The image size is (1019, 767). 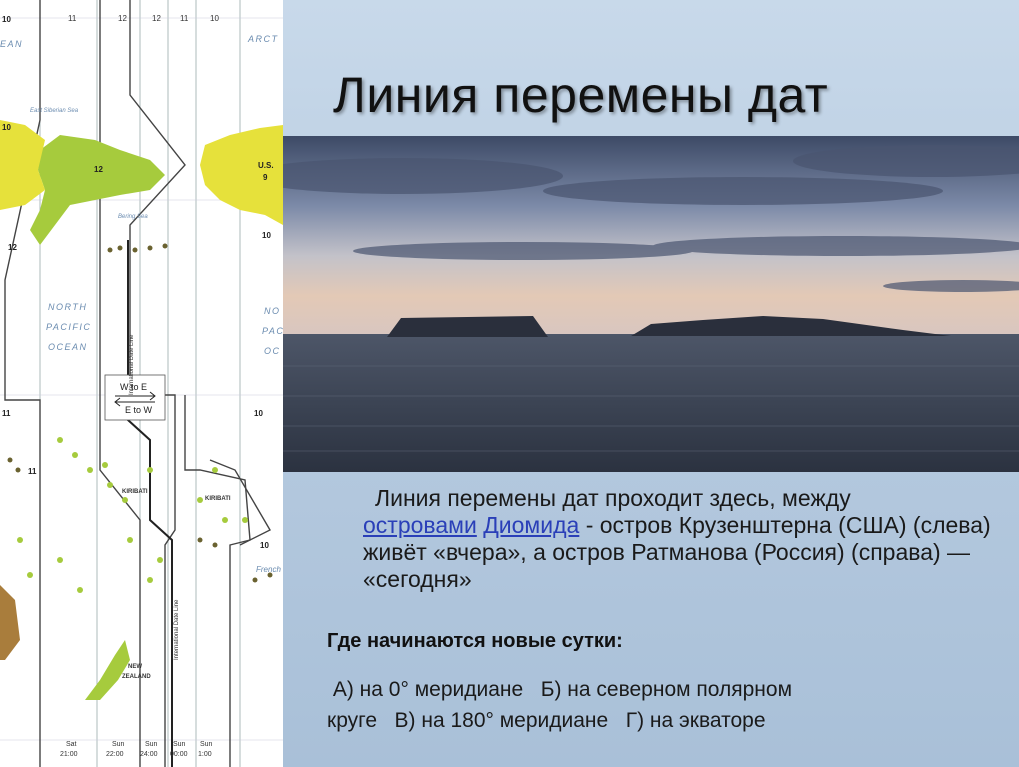 What do you see at coordinates (68, 327) in the screenshot?
I see `map-ocean-label: PACIFIC` at bounding box center [68, 327].